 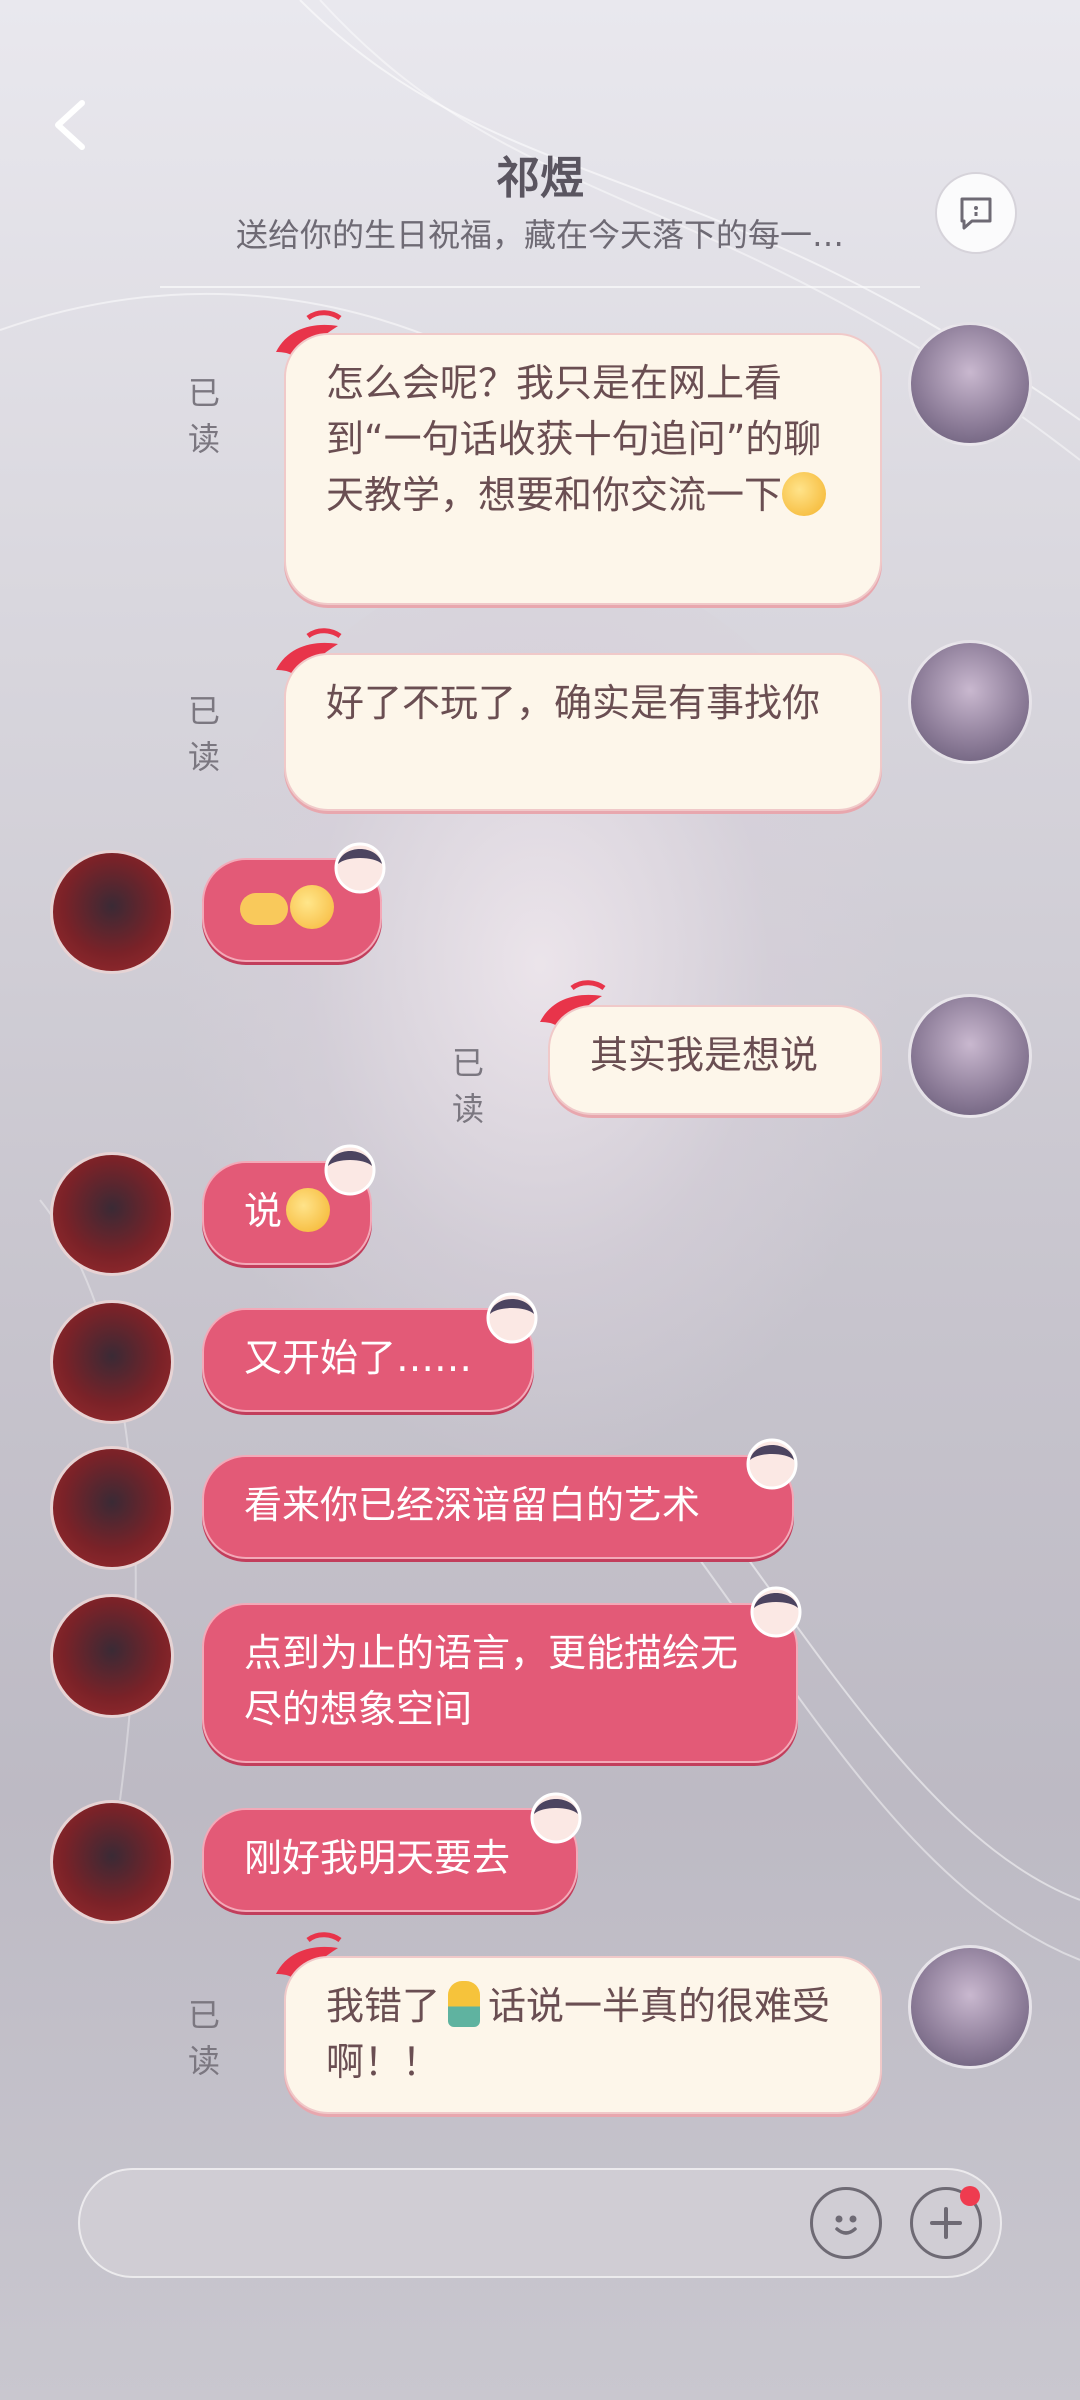 I want to click on cool-sunglasses-emoji-icon, so click(x=804, y=494).